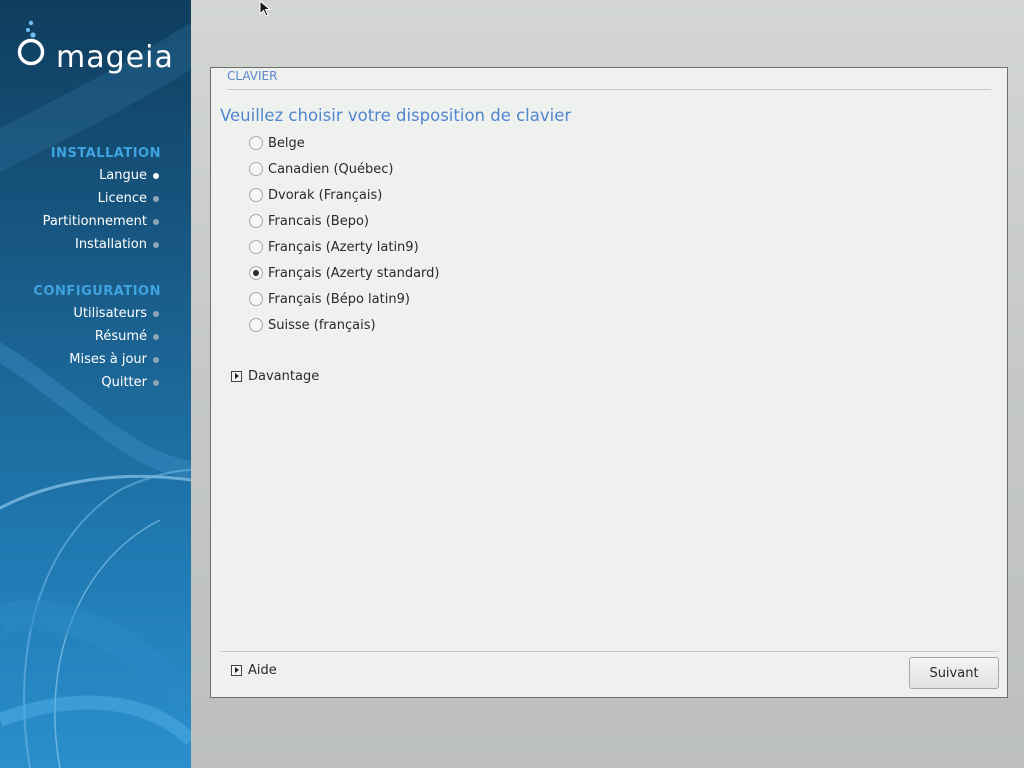 Image resolution: width=1024 pixels, height=768 pixels. I want to click on step-langue: Langue, so click(123, 175).